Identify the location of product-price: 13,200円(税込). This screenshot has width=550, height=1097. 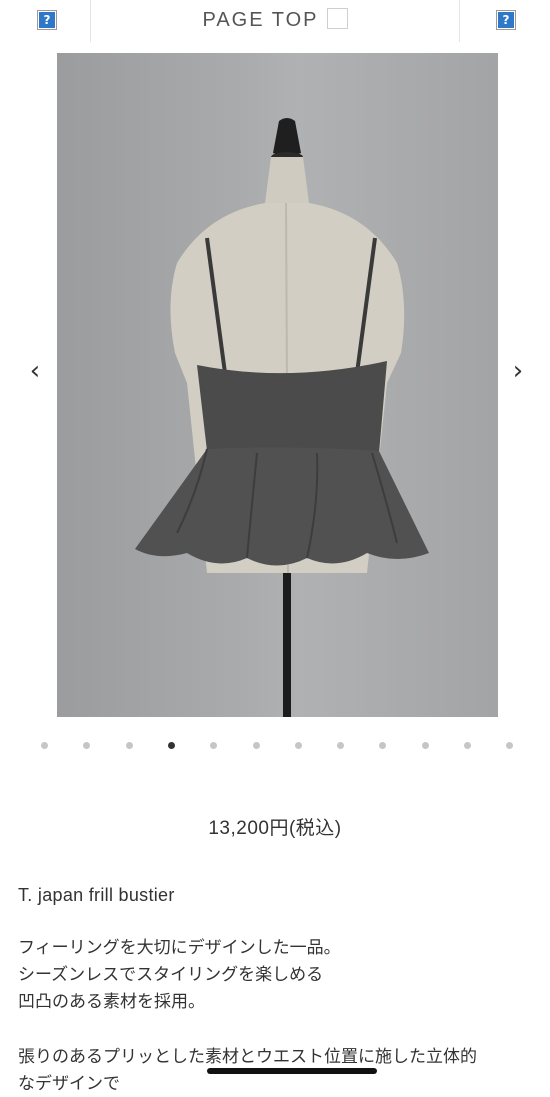
(275, 828).